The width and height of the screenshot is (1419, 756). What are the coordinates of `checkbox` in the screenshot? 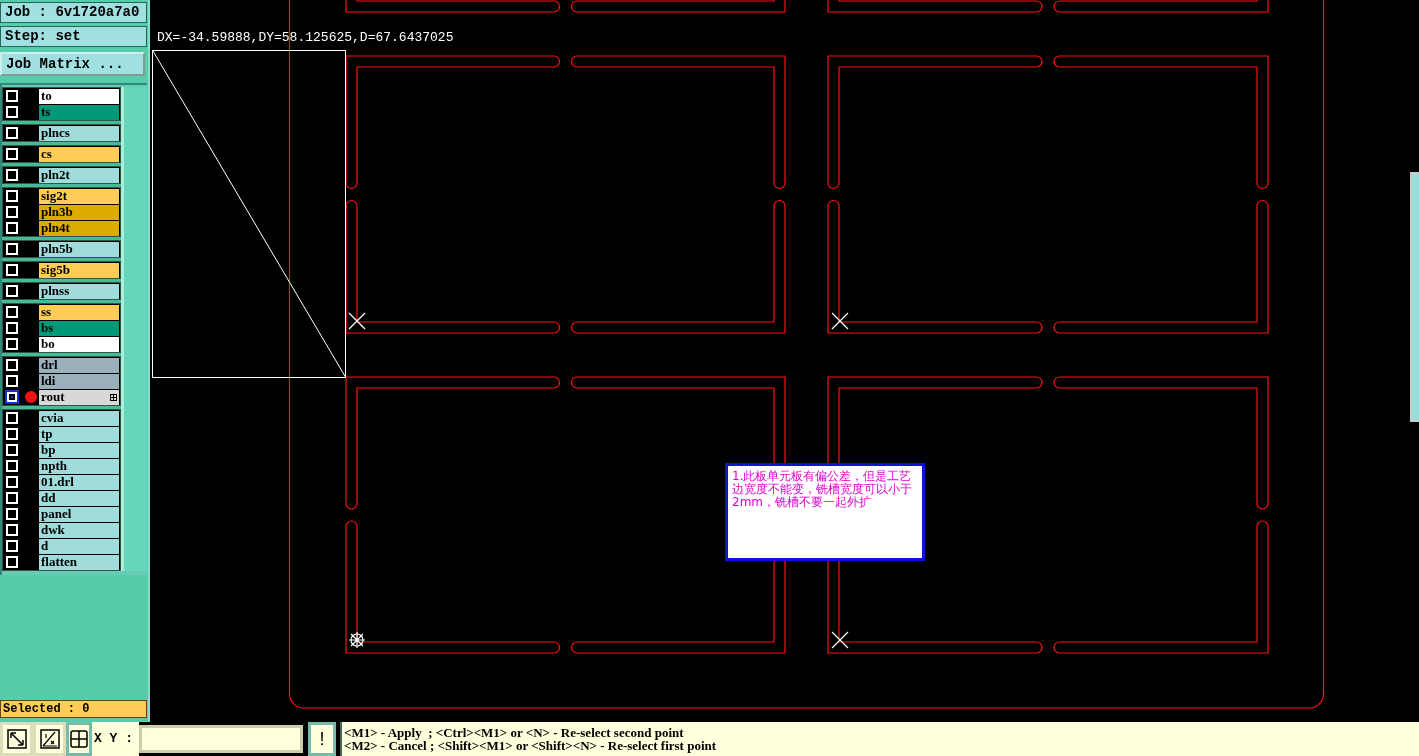 It's located at (12, 397).